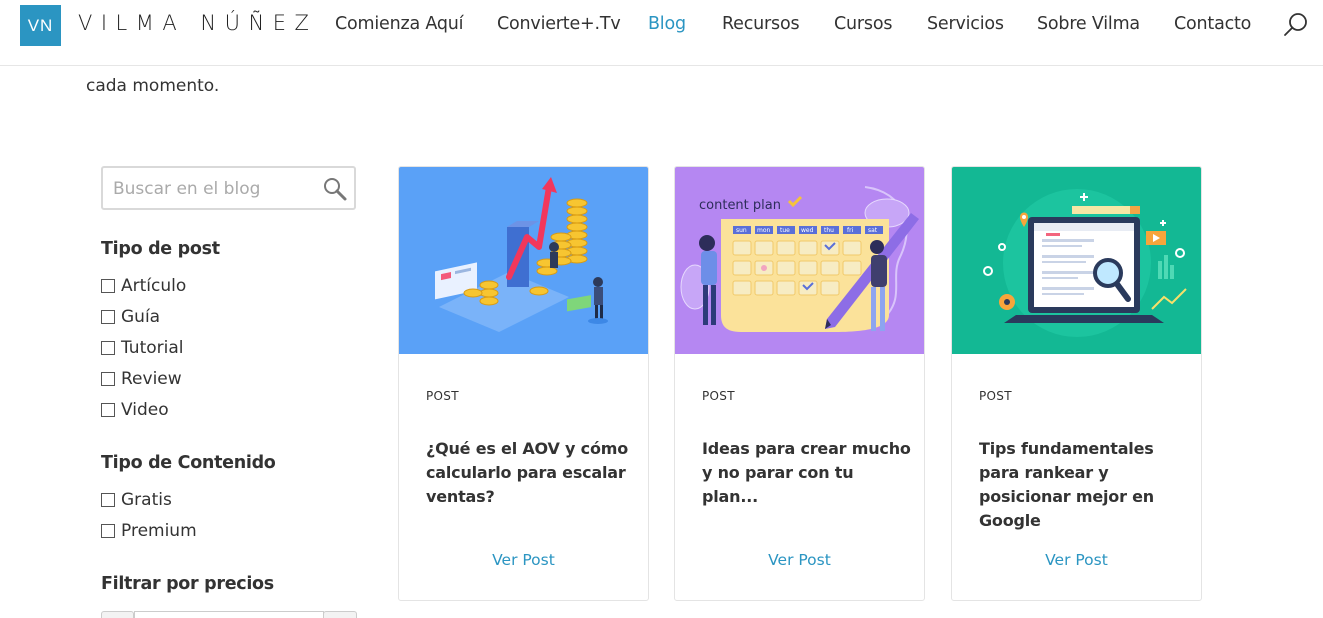 The height and width of the screenshot is (618, 1323). Describe the element at coordinates (740, 205) in the screenshot. I see `content-plan-label: content plan` at that location.